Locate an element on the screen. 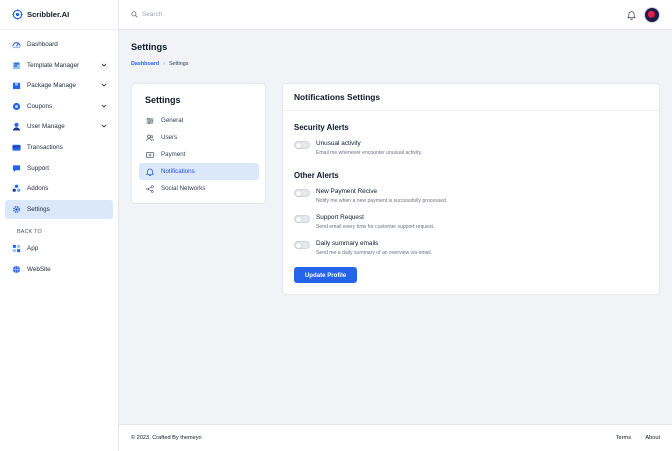  sidebar-item-template-manager: Template Manager is located at coordinates (59, 65).